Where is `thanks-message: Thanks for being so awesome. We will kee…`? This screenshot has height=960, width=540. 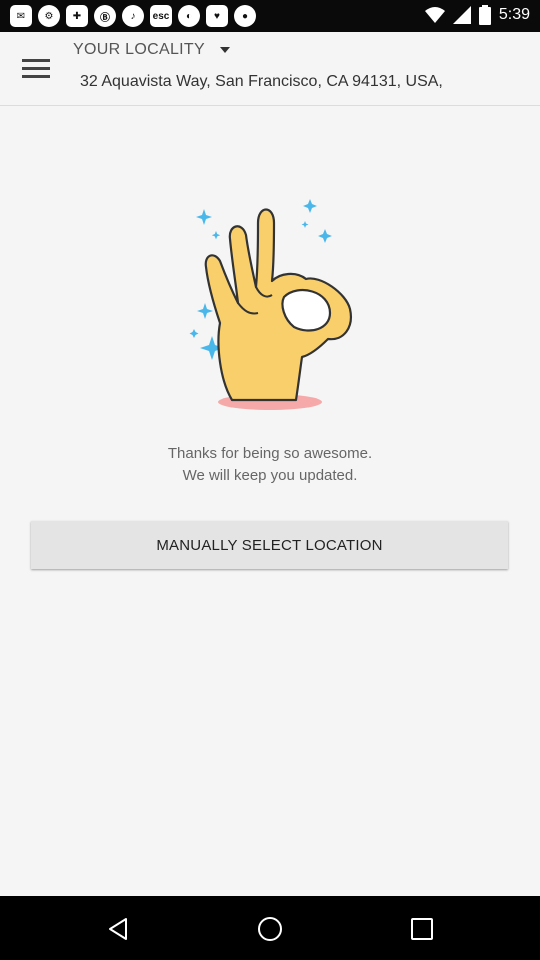
thanks-message: Thanks for being so awesome. We will kee… is located at coordinates (270, 465).